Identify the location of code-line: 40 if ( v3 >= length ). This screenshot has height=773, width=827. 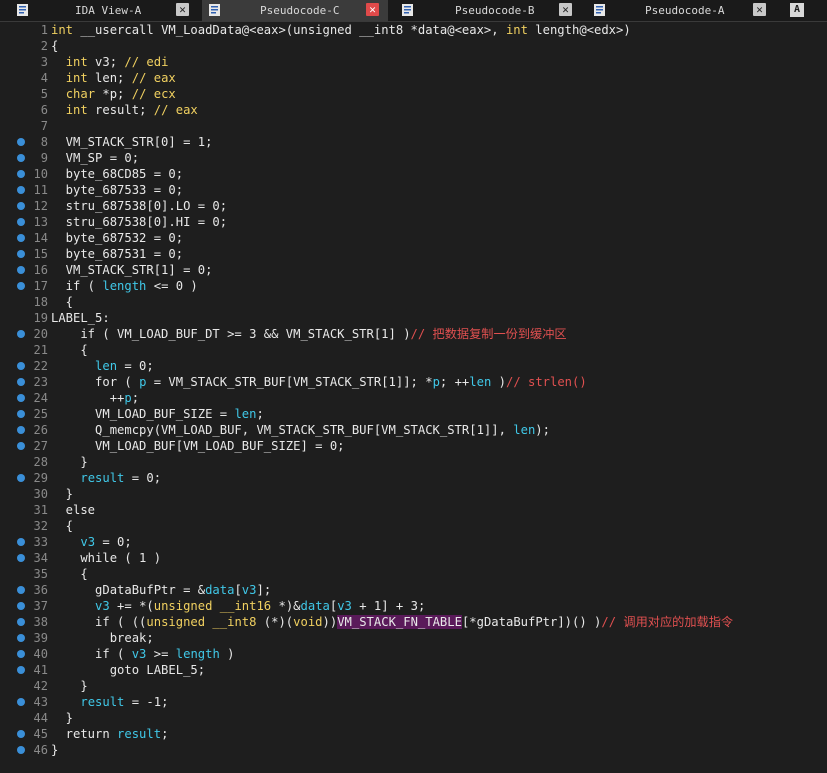
(413, 654).